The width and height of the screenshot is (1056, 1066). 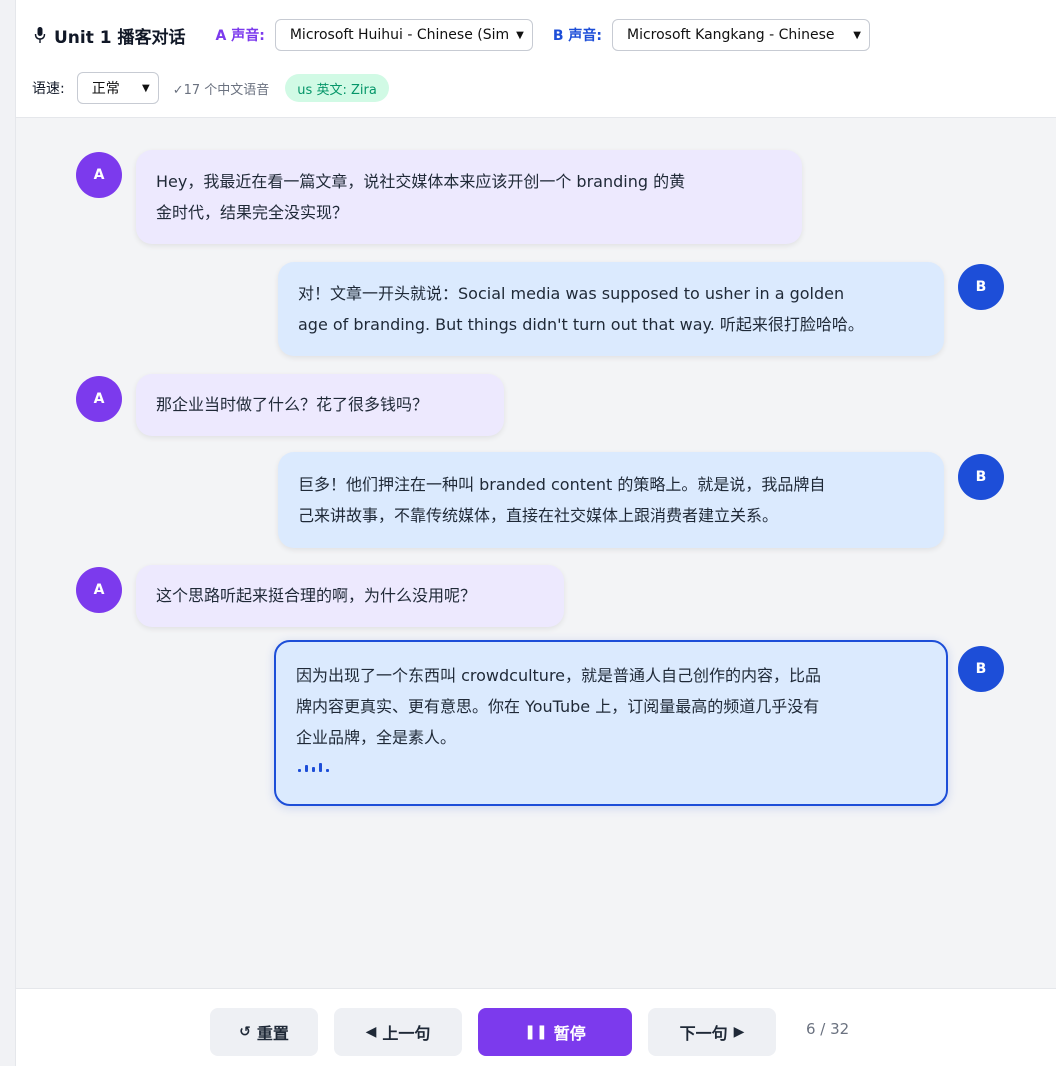 I want to click on message-bubble: 这个思路听起来挺合理的啊，为什么没用呢？, so click(x=350, y=596).